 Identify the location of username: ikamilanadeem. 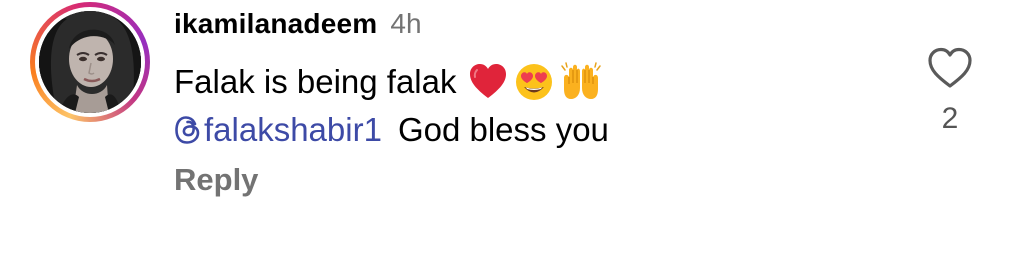
(275, 24).